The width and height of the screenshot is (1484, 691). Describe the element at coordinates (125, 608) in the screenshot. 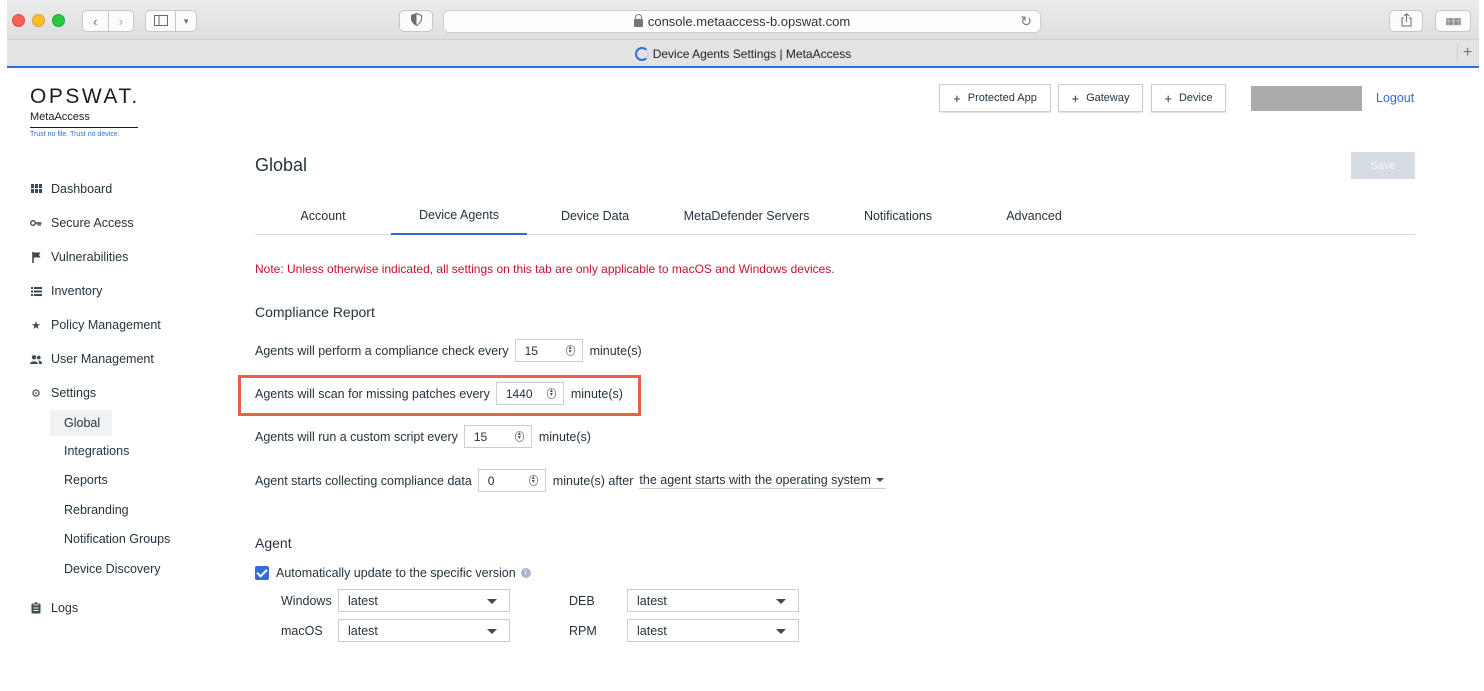

I see `sidebar-item-logs: Logs` at that location.